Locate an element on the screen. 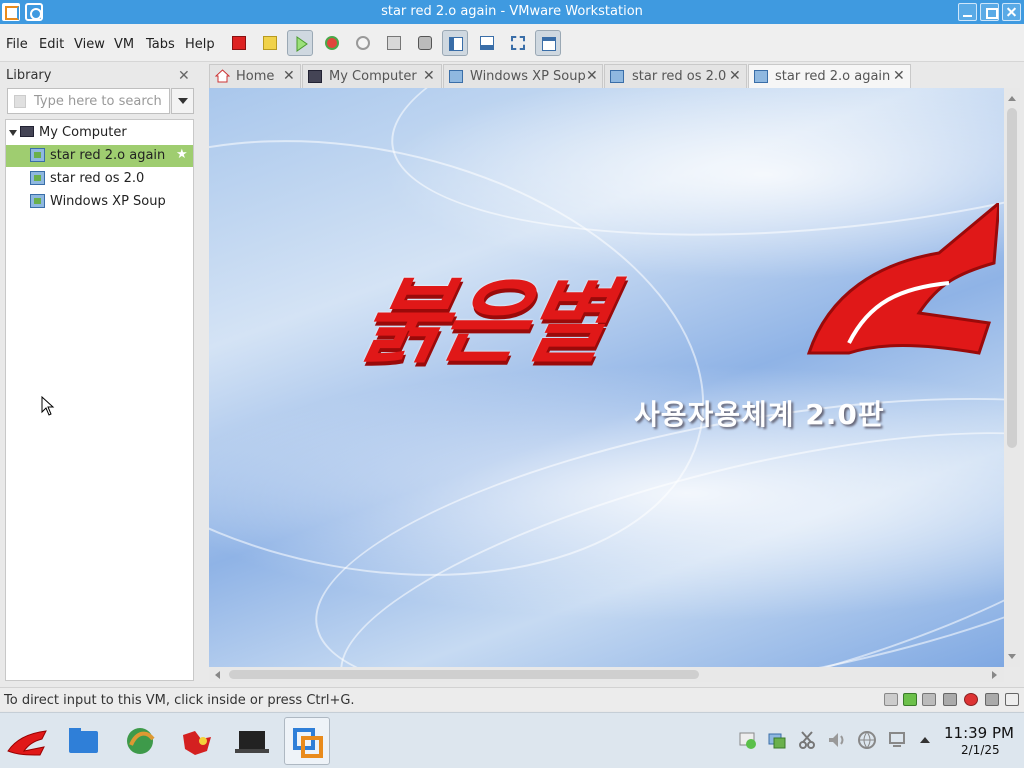  tree-item-label: star red 2.o again is located at coordinates (108, 155).